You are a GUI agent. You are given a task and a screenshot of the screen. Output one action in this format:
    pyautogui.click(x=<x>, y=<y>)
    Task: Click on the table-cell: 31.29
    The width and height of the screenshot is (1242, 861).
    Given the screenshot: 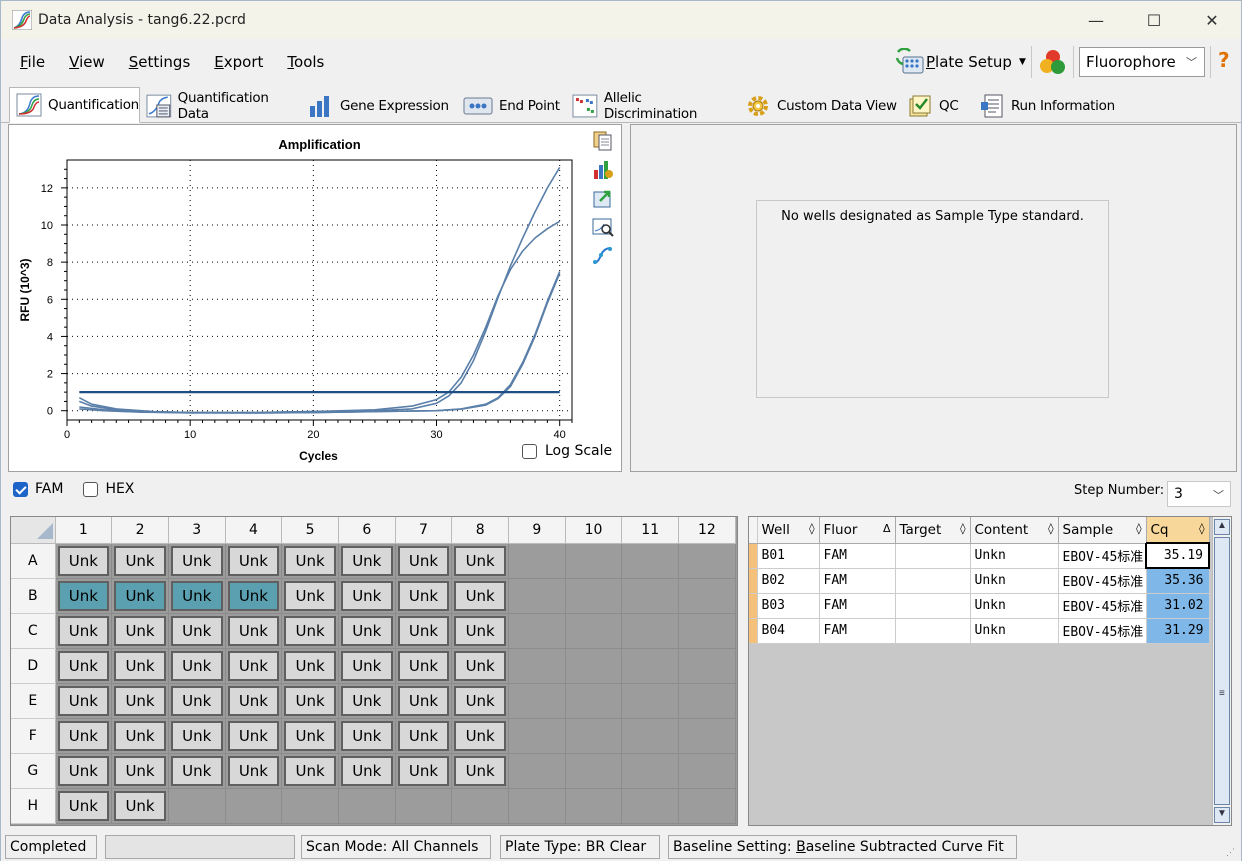 What is the action you would take?
    pyautogui.click(x=1178, y=631)
    